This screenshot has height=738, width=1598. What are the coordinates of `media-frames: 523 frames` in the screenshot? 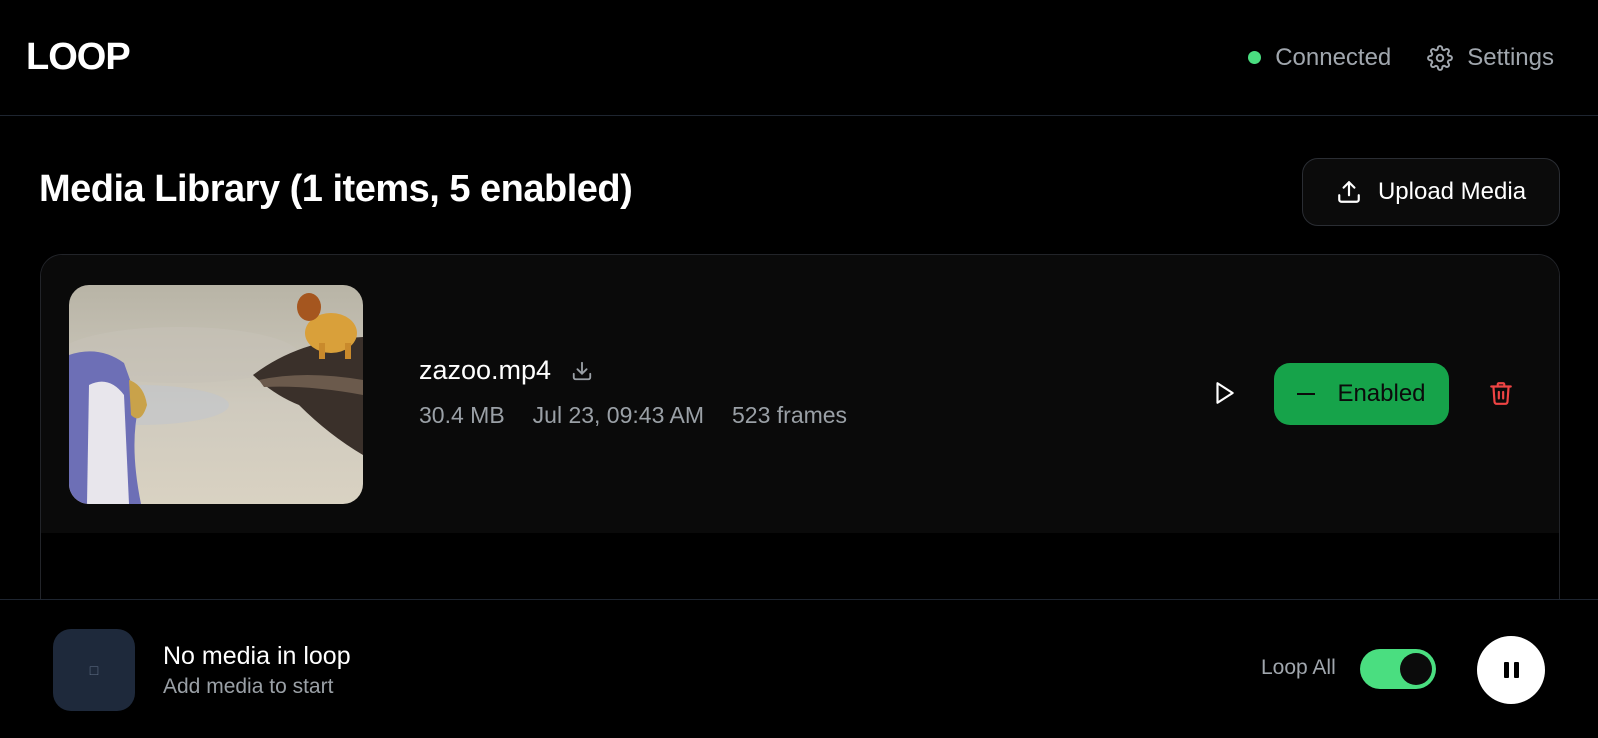 It's located at (790, 415).